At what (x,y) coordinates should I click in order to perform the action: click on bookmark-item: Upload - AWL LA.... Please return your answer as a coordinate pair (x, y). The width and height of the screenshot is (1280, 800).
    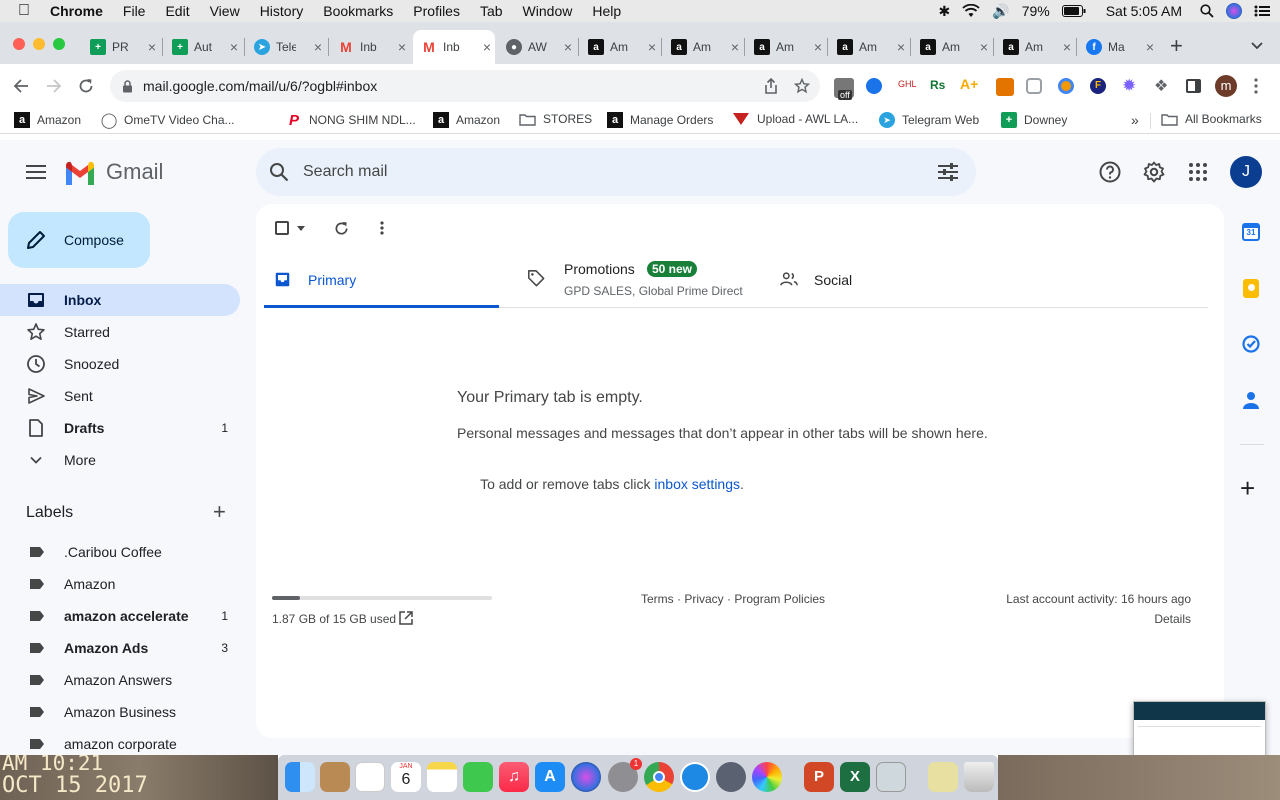
    Looking at the image, I should click on (795, 119).